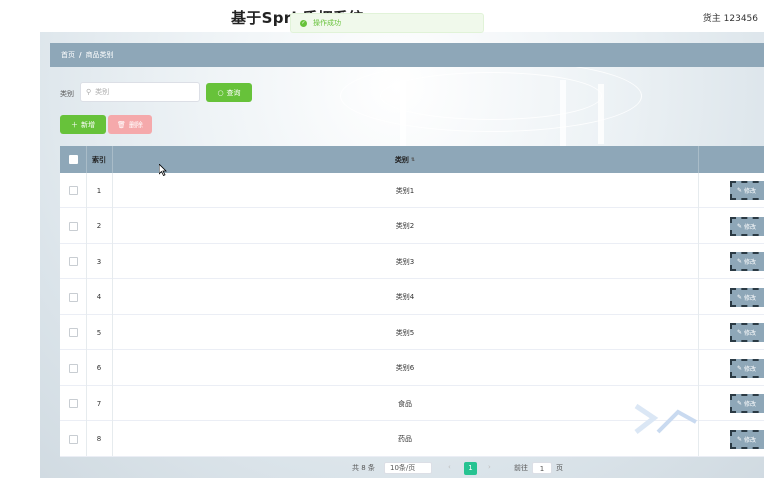 Image resolution: width=764 pixels, height=478 pixels. What do you see at coordinates (121, 124) in the screenshot?
I see `trash-icon: 🗑` at bounding box center [121, 124].